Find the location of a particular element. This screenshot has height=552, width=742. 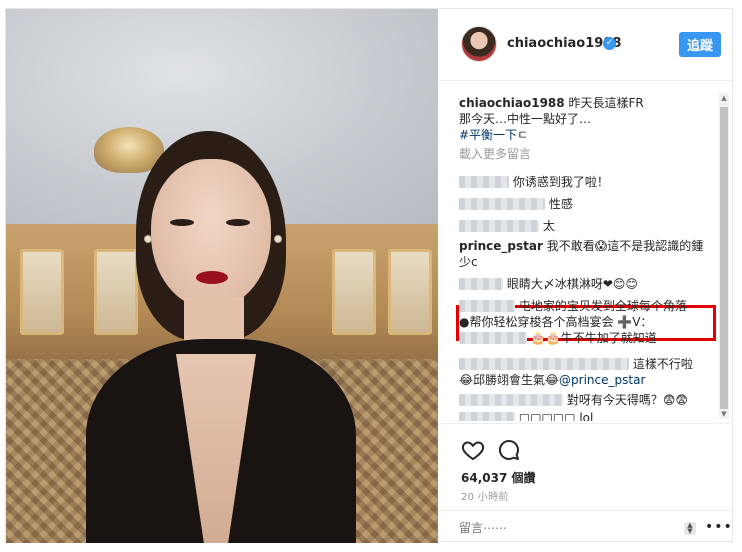

comment-item: 性感 is located at coordinates (516, 203).